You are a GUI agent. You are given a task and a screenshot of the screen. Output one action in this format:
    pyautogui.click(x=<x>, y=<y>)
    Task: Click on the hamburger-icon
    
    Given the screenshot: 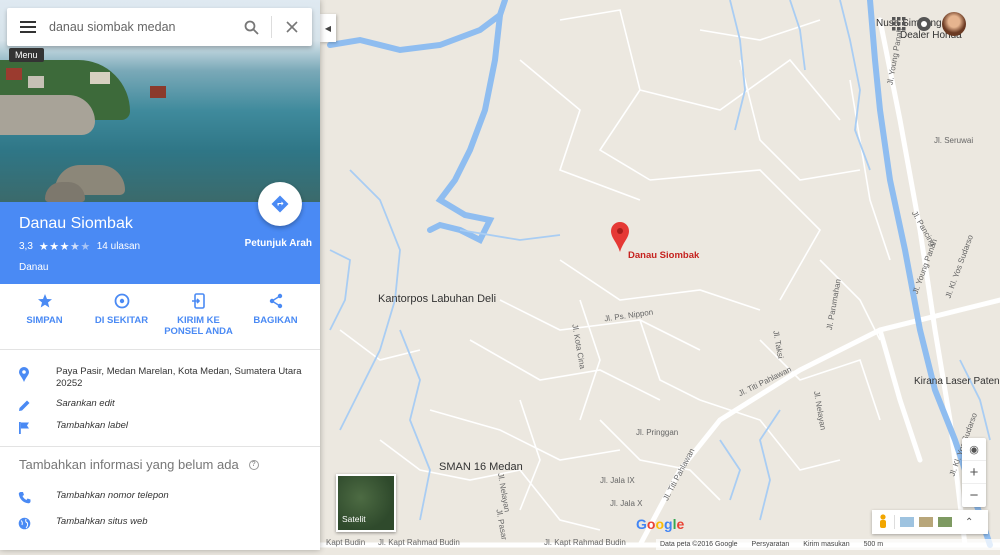 What is the action you would take?
    pyautogui.click(x=28, y=27)
    